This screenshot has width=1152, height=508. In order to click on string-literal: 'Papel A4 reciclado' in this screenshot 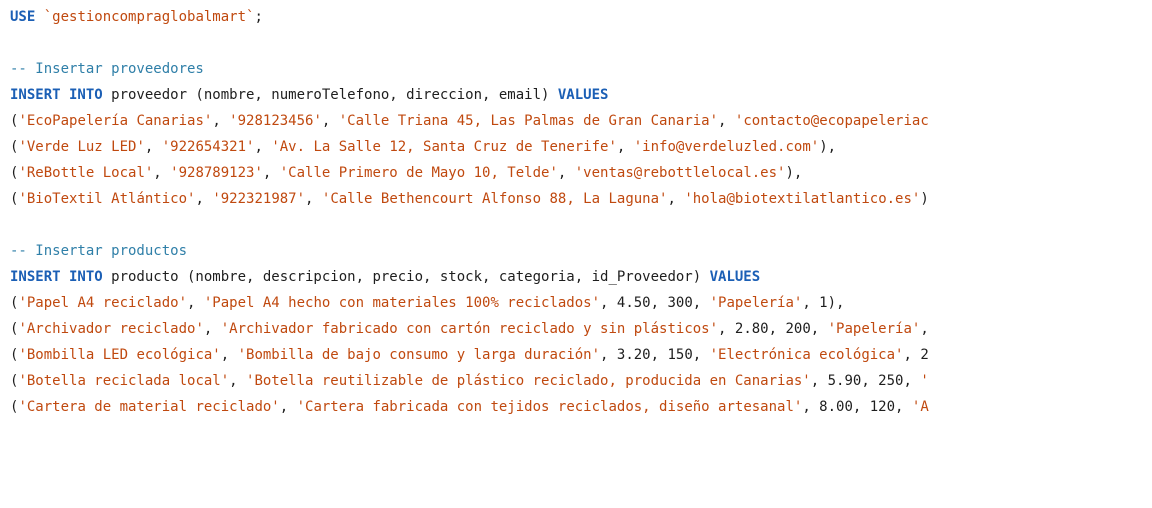, I will do `click(103, 303)`.